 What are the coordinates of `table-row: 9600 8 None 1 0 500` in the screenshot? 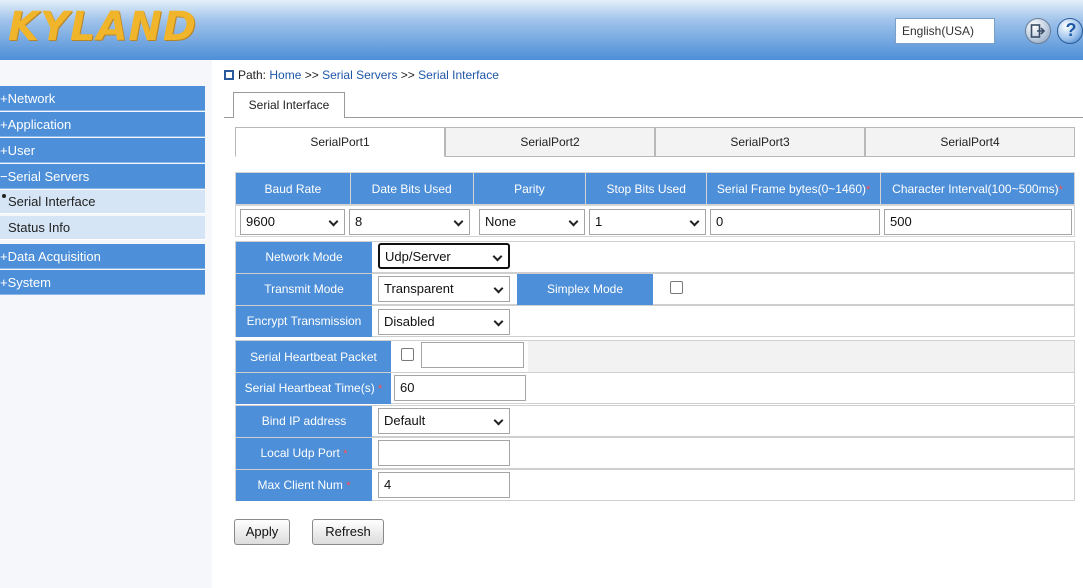 It's located at (655, 221).